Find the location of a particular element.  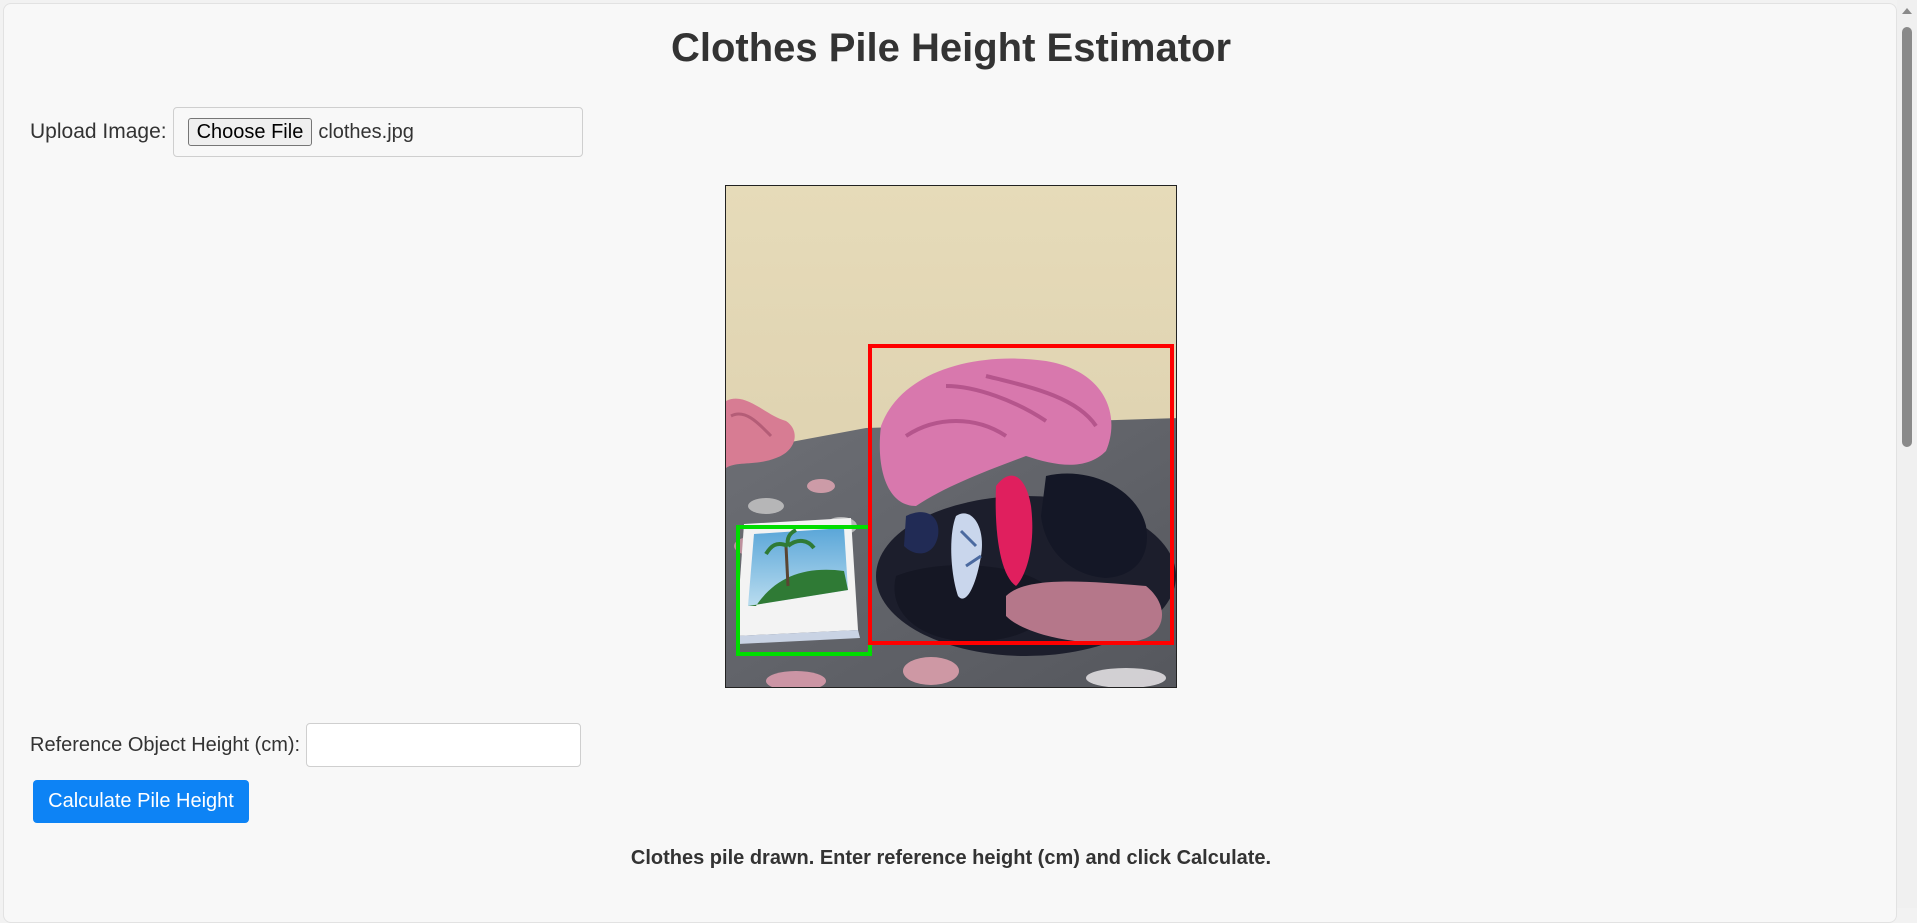

reference-height-label: Reference Object Height (cm): is located at coordinates (165, 744).